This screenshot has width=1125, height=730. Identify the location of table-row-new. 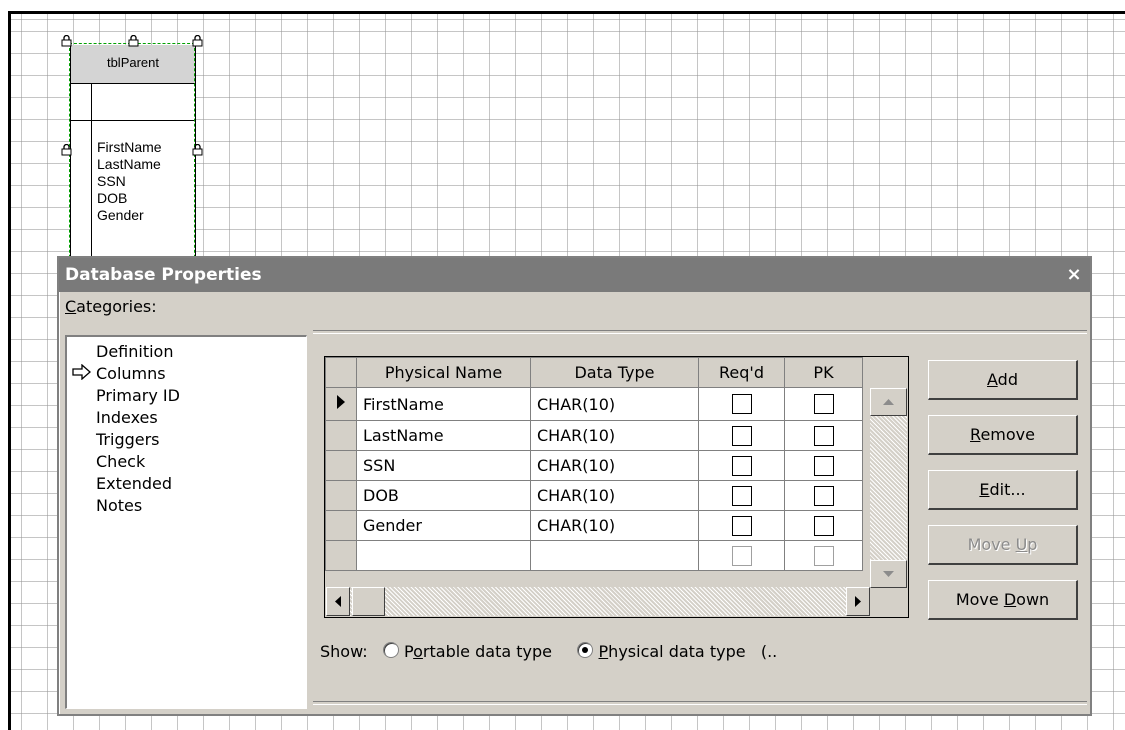
(594, 555).